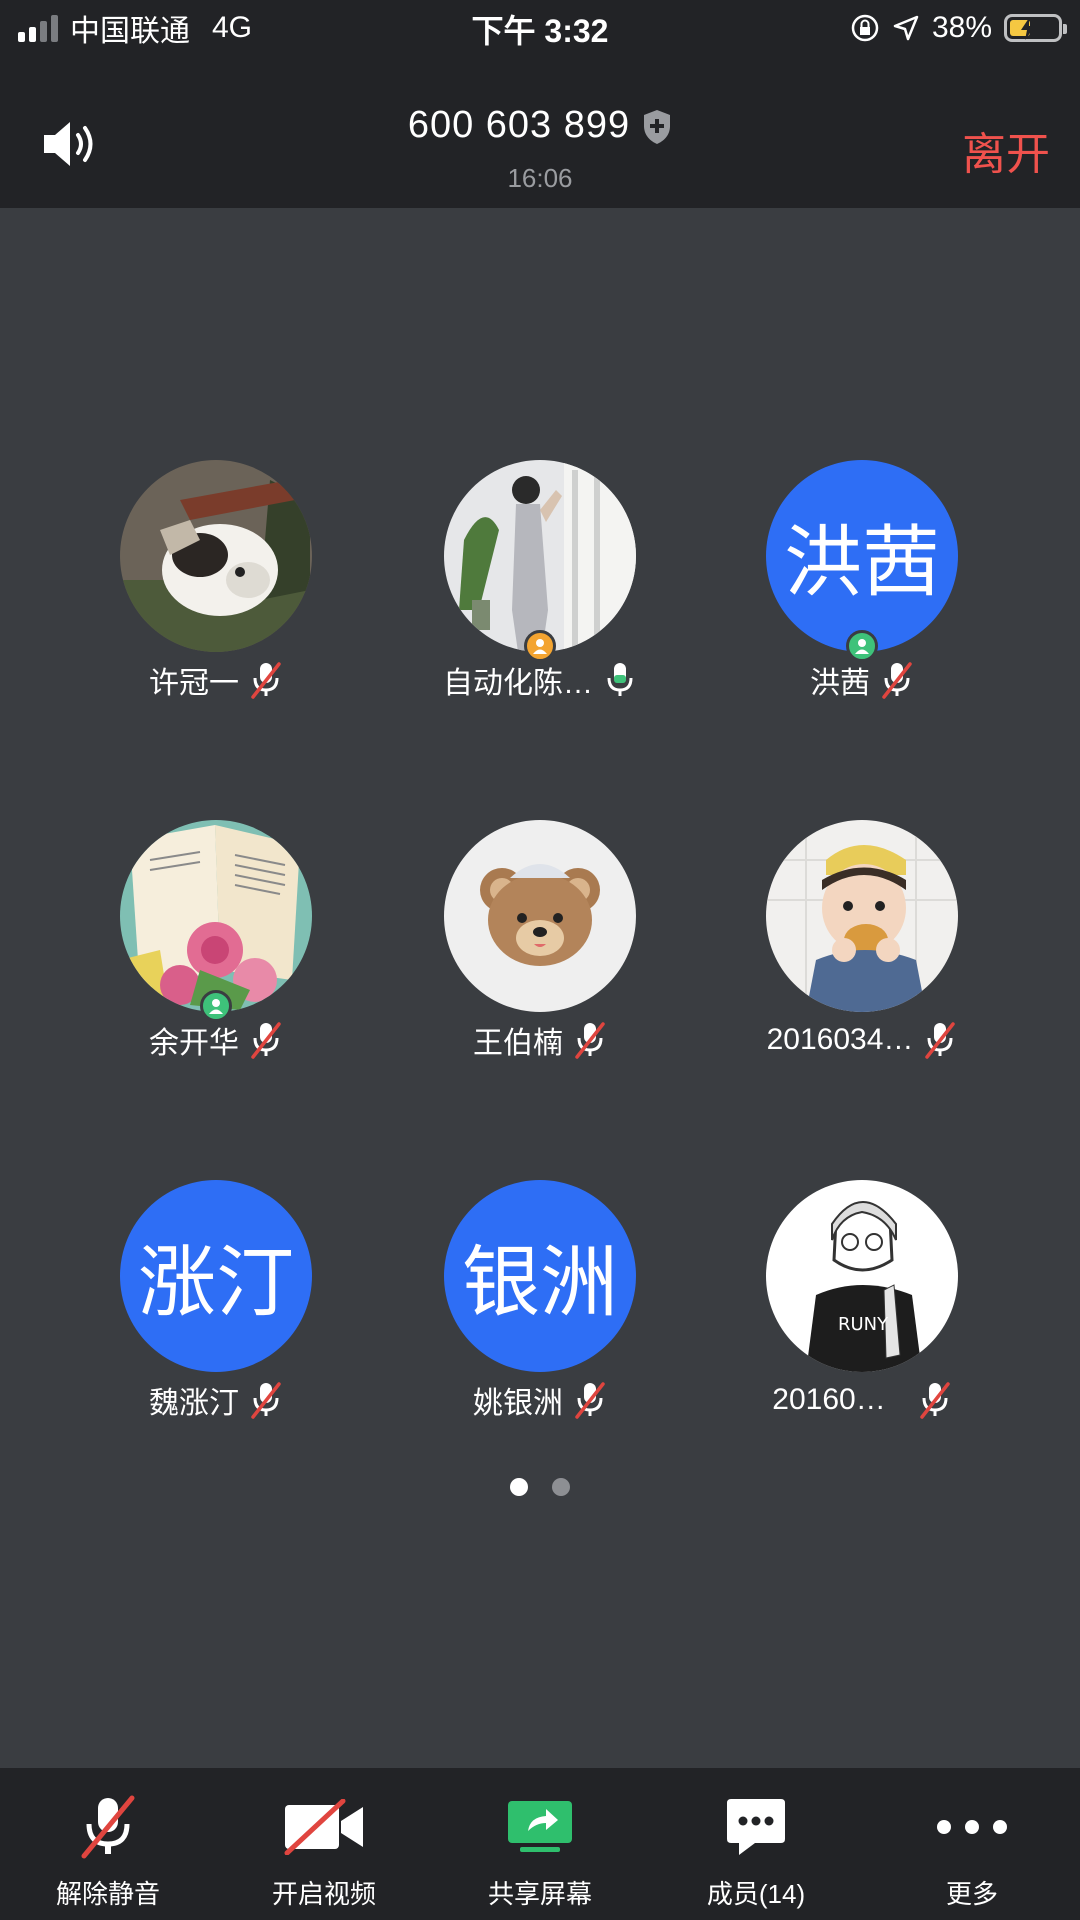 This screenshot has width=1080, height=1920. What do you see at coordinates (540, 1276) in the screenshot?
I see `avatar-text: 银洲` at bounding box center [540, 1276].